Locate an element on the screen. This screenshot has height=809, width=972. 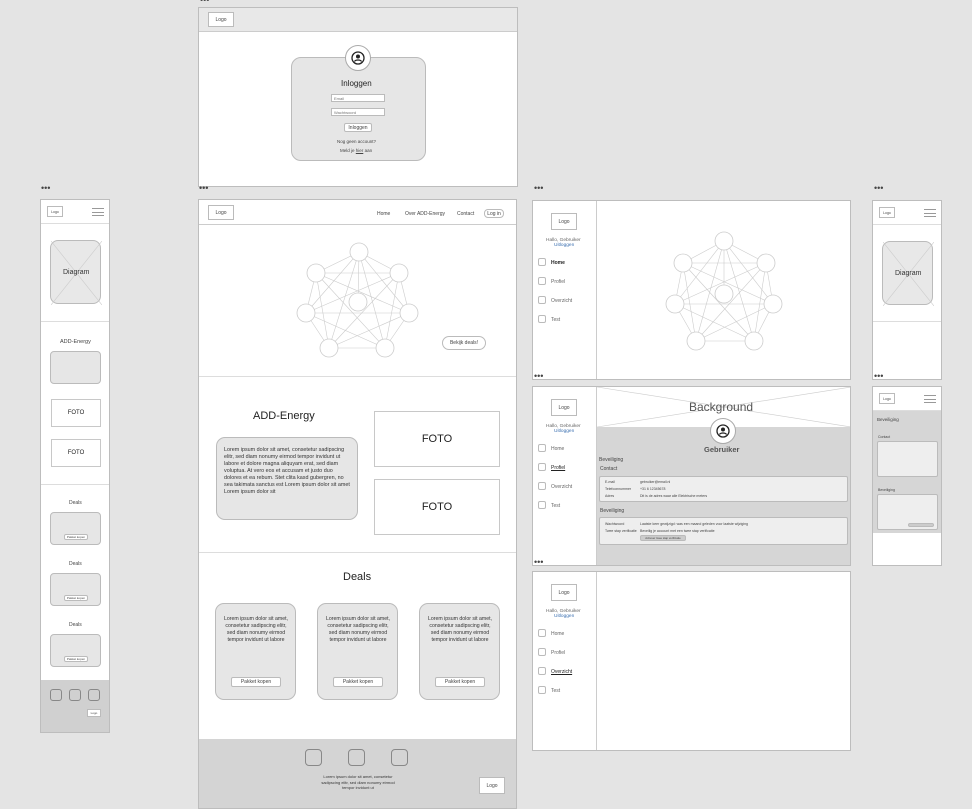
about-card is located at coordinates (75, 367).